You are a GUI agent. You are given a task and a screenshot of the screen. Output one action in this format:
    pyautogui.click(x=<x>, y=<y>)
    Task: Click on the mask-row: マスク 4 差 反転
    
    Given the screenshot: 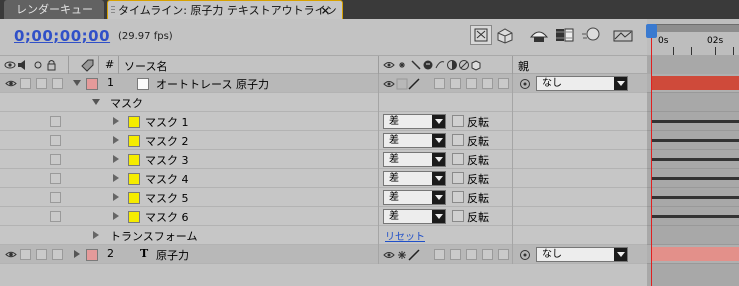 What is the action you would take?
    pyautogui.click(x=323, y=178)
    